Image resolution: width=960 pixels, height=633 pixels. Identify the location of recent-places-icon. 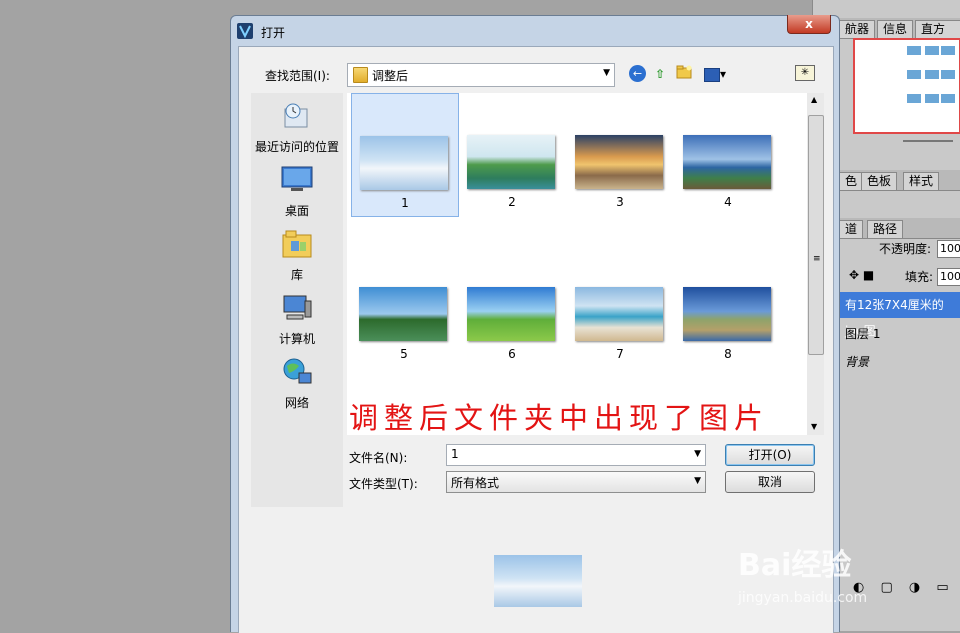
(296, 115).